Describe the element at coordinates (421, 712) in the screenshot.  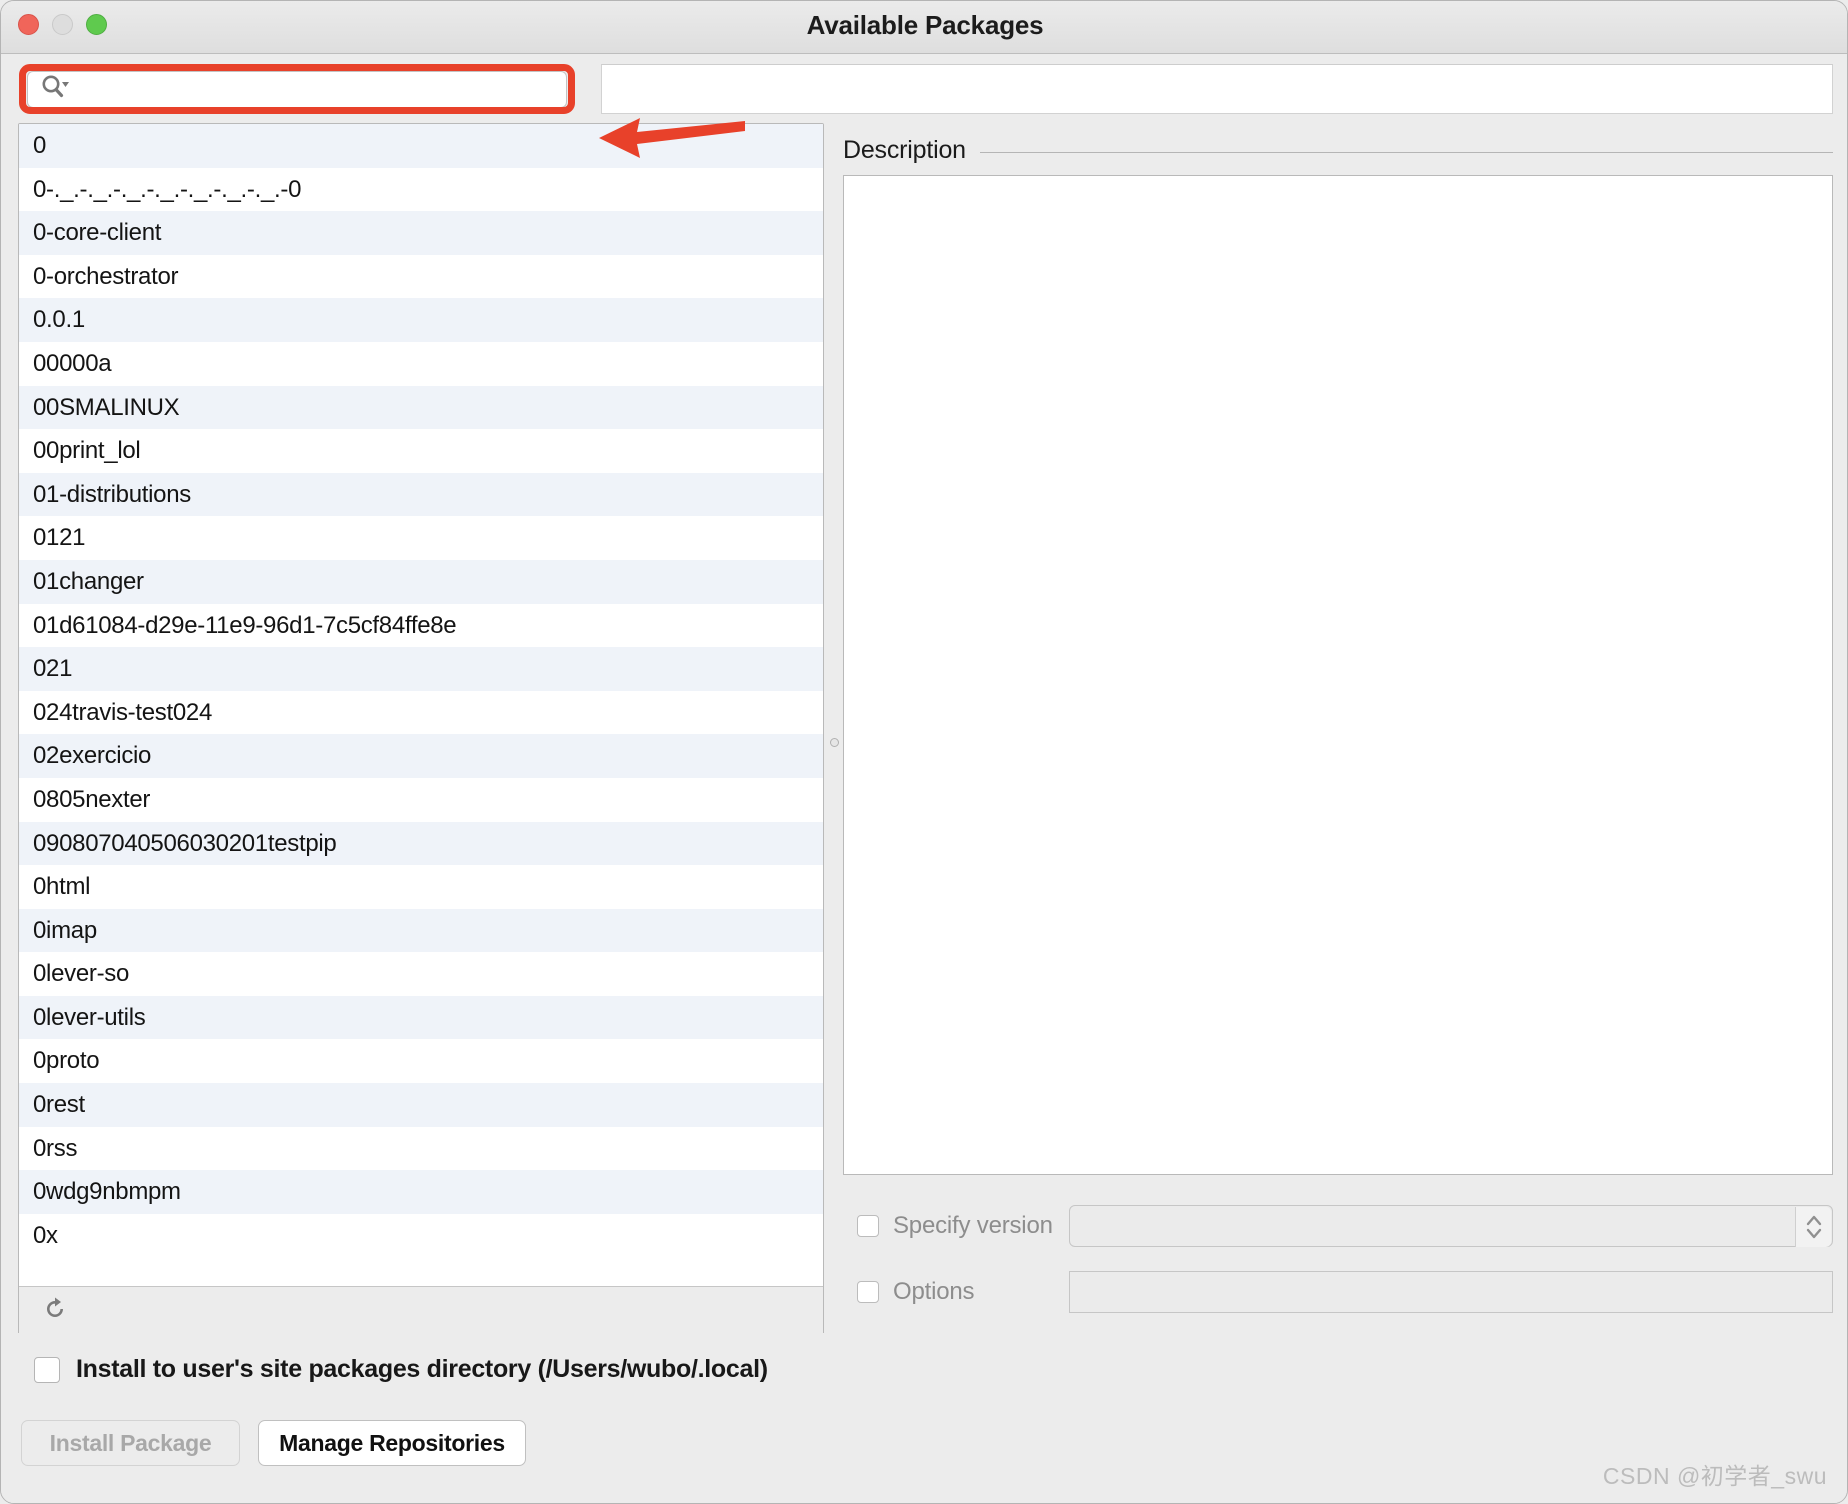
I see `list-item: 024travis-test024` at that location.